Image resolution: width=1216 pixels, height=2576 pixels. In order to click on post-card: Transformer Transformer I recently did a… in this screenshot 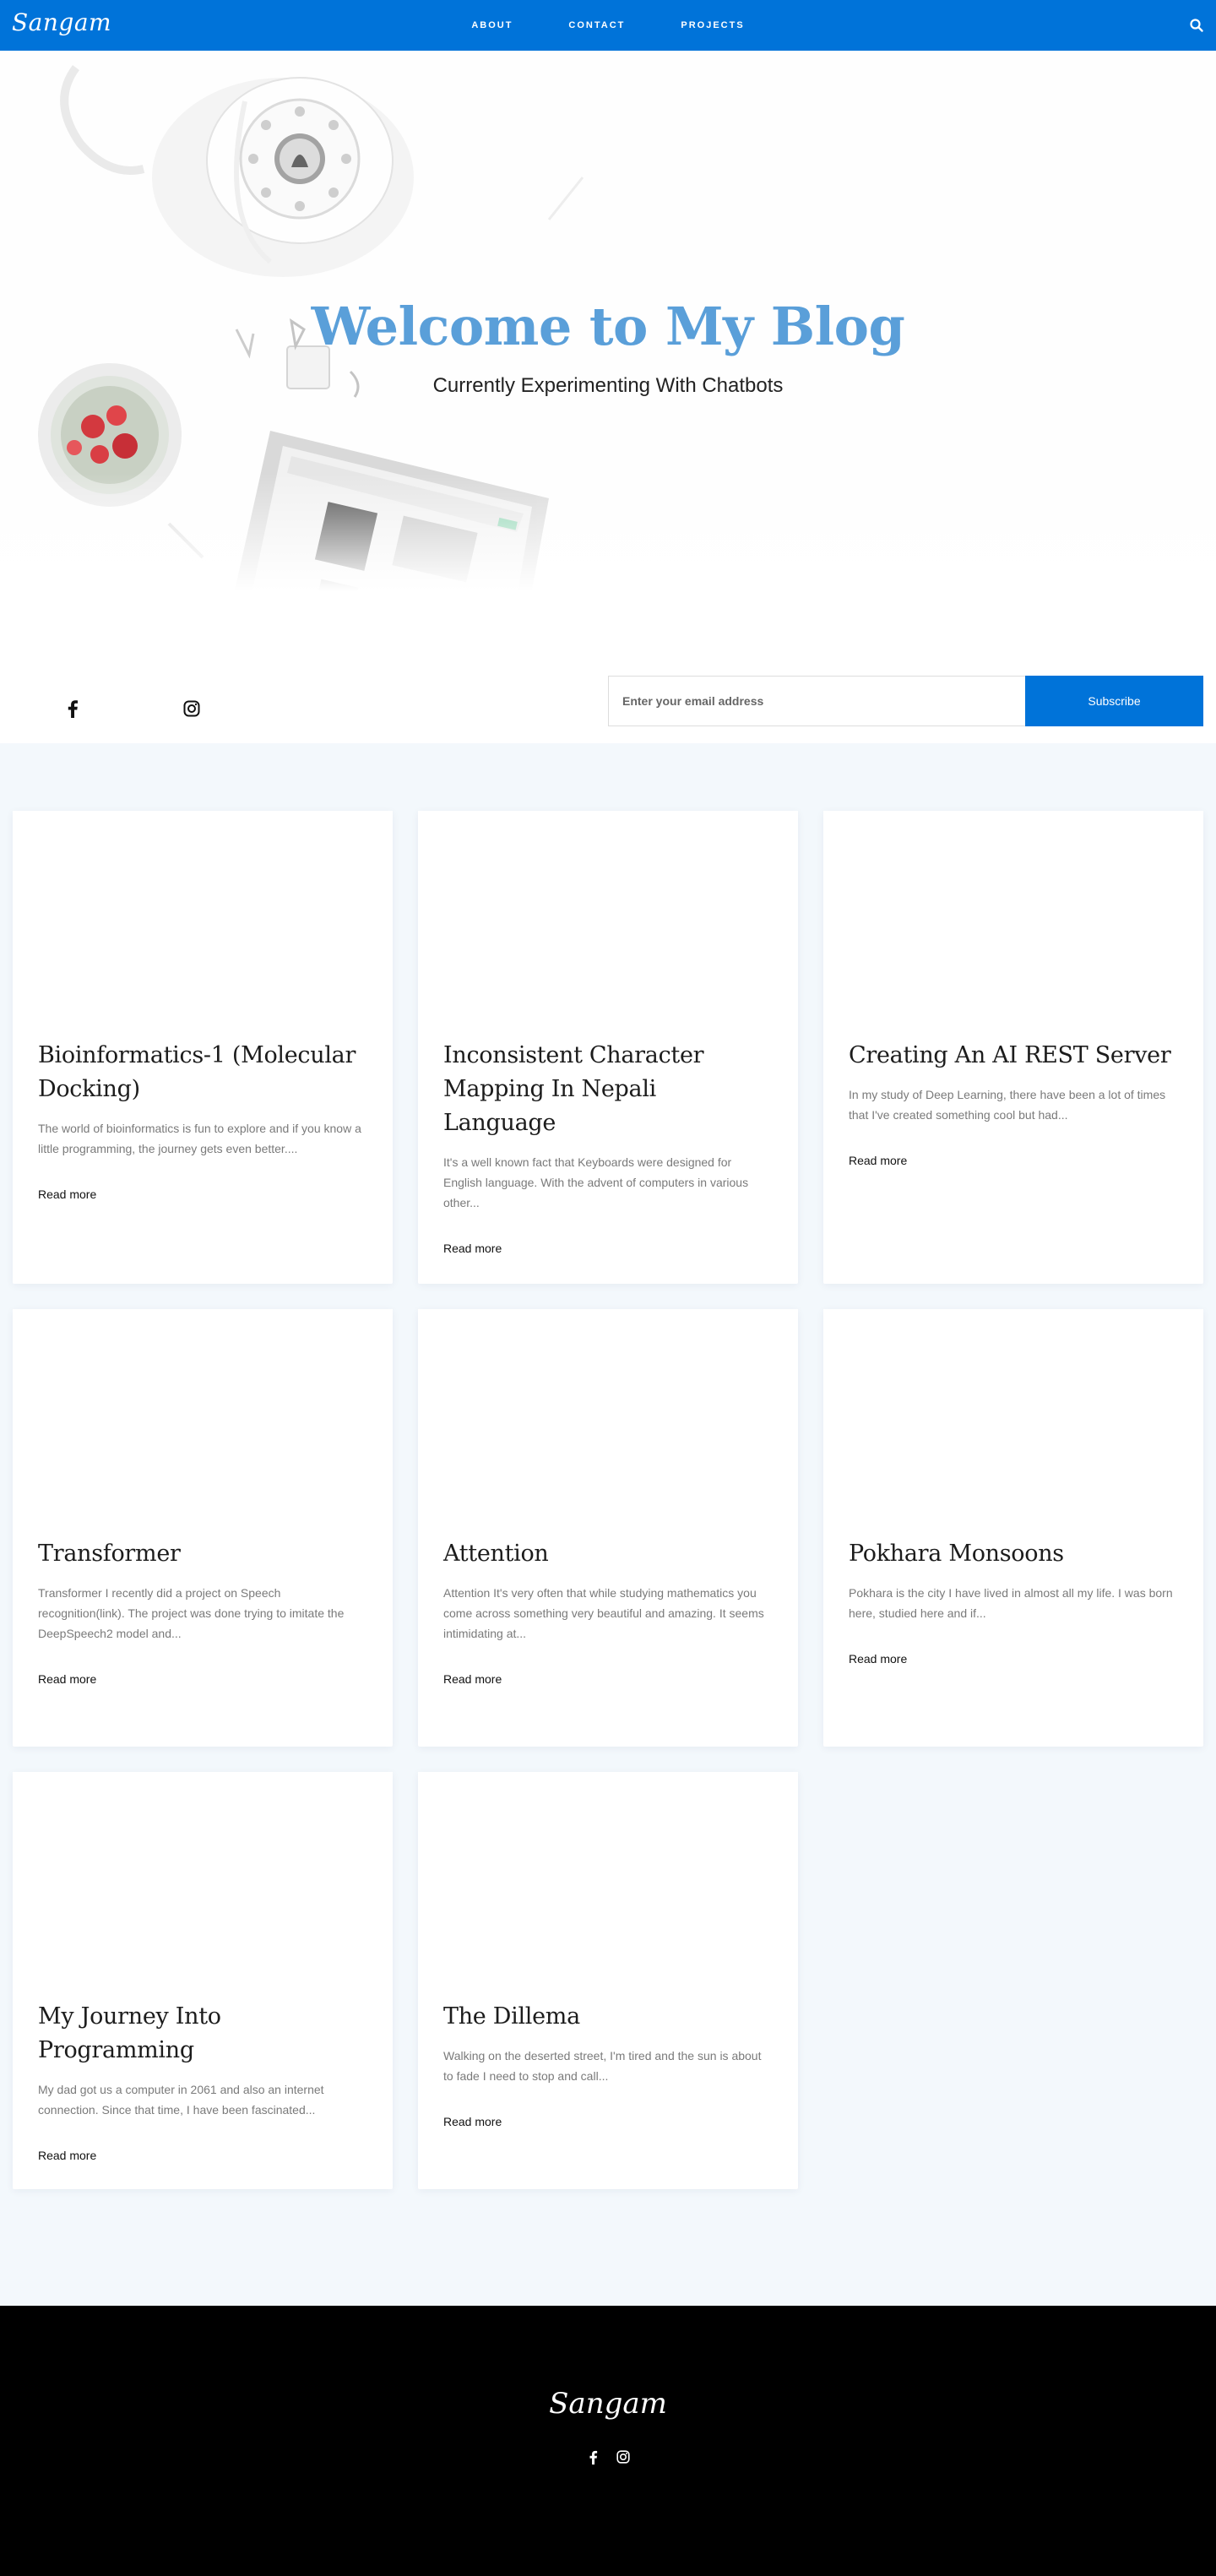, I will do `click(203, 1528)`.